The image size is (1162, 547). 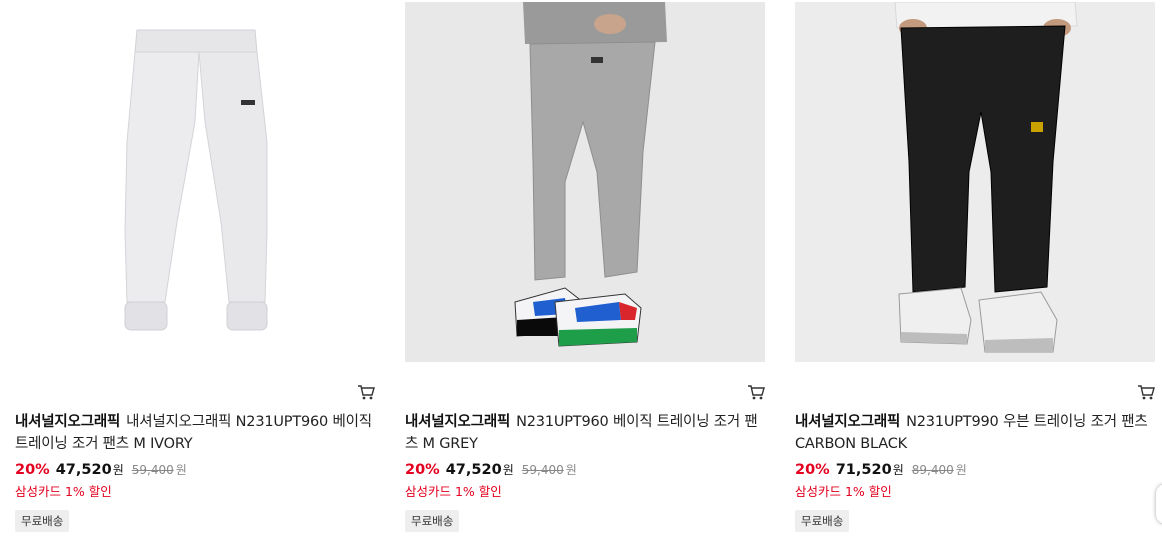 I want to click on price-row: 20% 71,520 원 89,400 원, so click(x=881, y=471).